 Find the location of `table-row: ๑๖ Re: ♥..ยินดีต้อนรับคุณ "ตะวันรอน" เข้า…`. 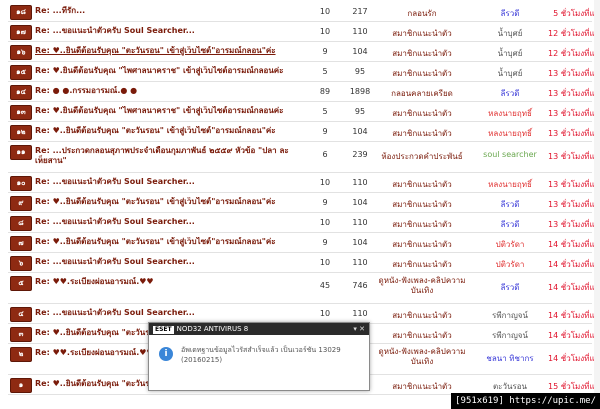

table-row: ๑๖ Re: ♥..ยินดีต้อนรับคุณ "ตะวันรอน" เข้า… is located at coordinates (304, 52).